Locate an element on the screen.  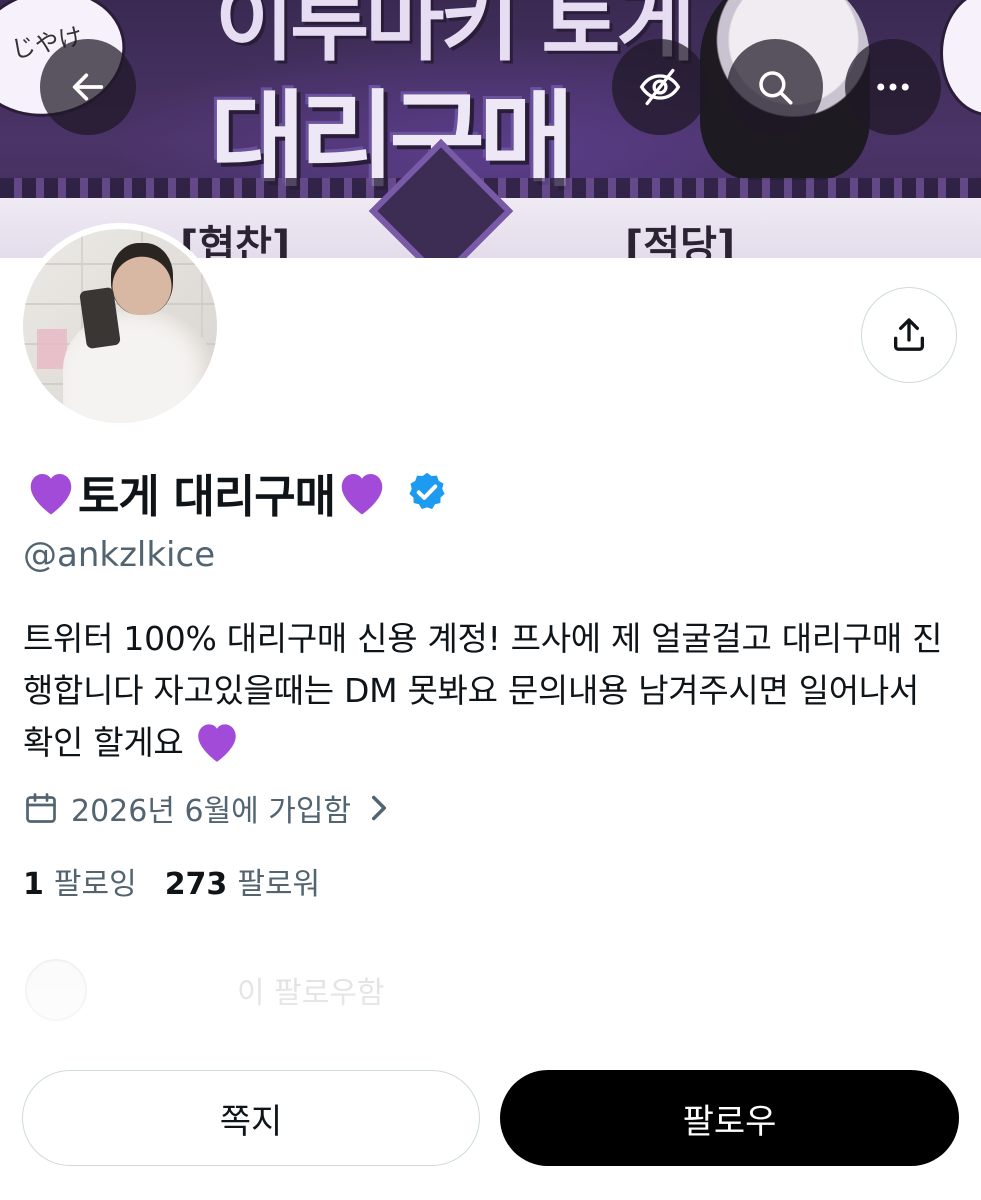
more-button is located at coordinates (893, 87).